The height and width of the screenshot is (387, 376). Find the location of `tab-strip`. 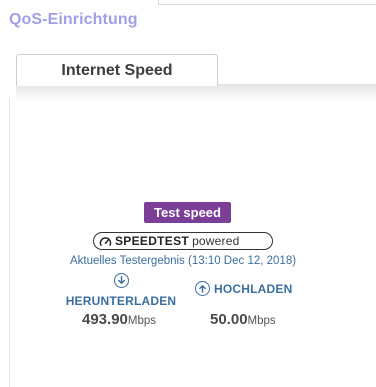

tab-strip is located at coordinates (196, 93).